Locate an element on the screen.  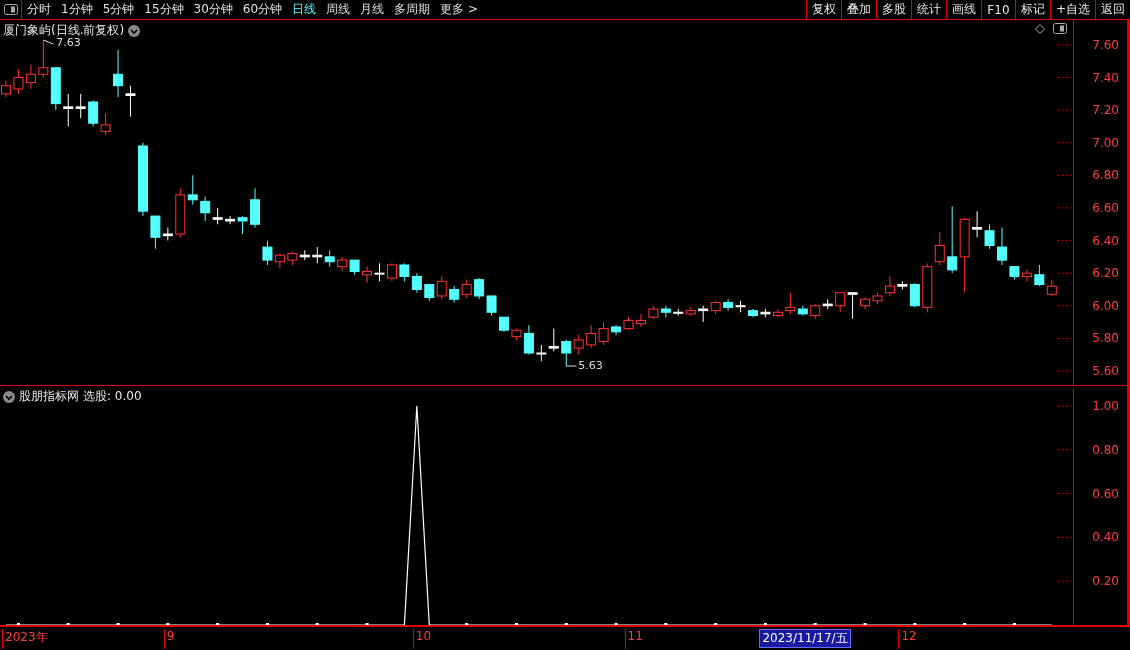
period-tab: 周线 is located at coordinates (338, 9).